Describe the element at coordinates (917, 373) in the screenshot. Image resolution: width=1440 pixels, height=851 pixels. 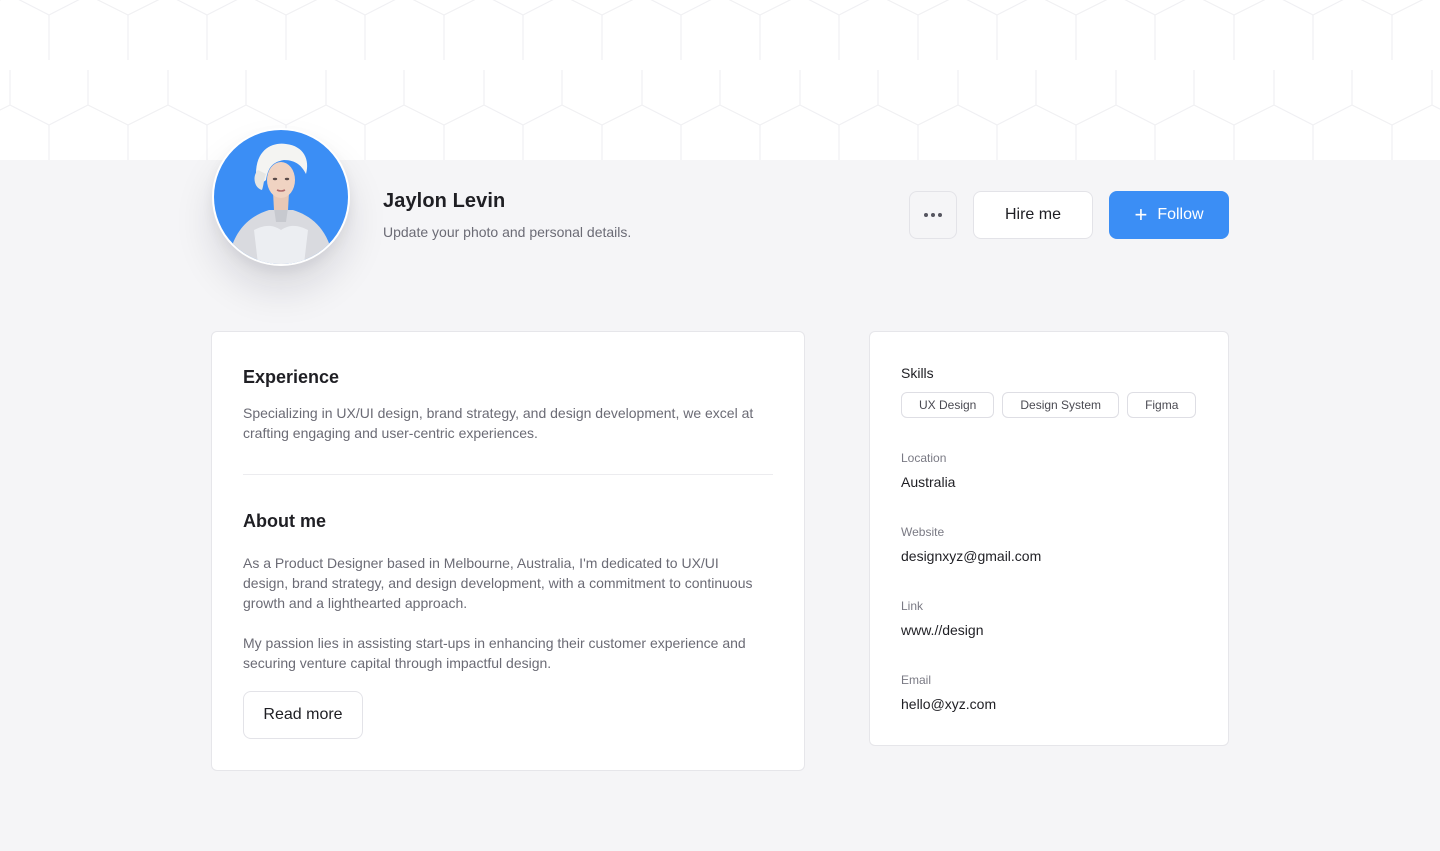
I see `skills-label: Skills` at that location.